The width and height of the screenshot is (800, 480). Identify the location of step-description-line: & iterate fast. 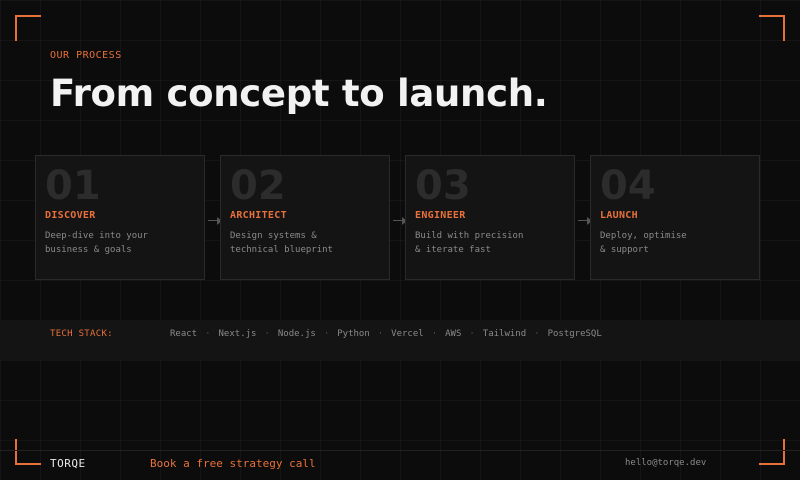
(453, 250).